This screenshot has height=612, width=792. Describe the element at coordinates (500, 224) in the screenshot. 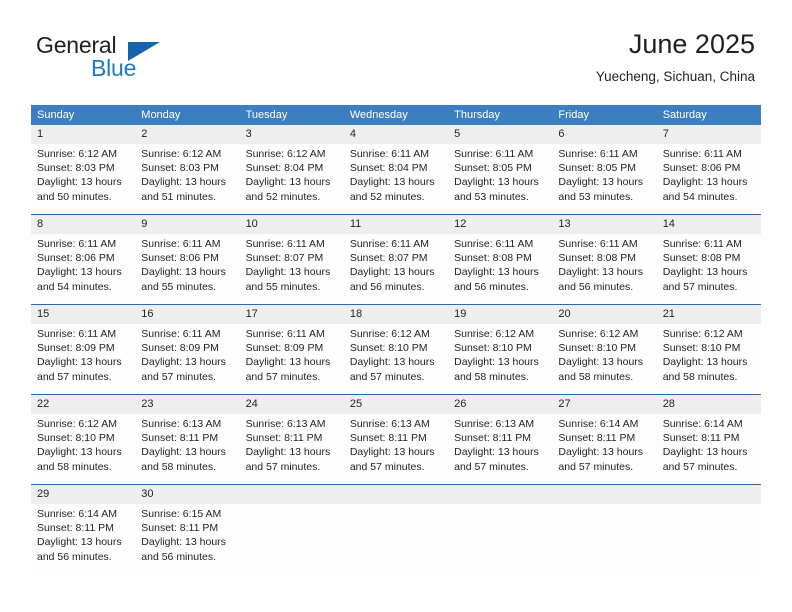

I see `day-number: 12` at that location.